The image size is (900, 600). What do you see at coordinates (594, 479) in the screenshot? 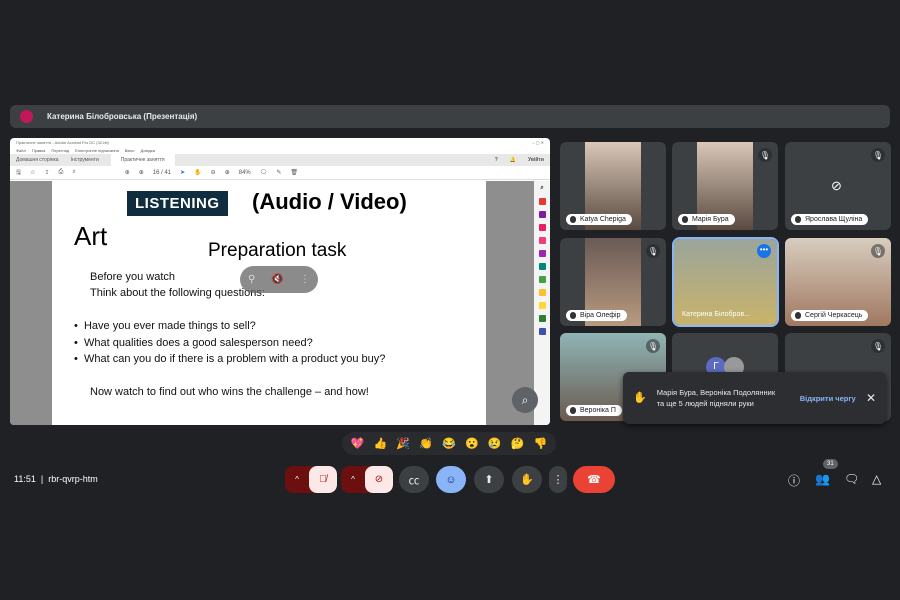
I see `leave-call-button: ☎` at bounding box center [594, 479].